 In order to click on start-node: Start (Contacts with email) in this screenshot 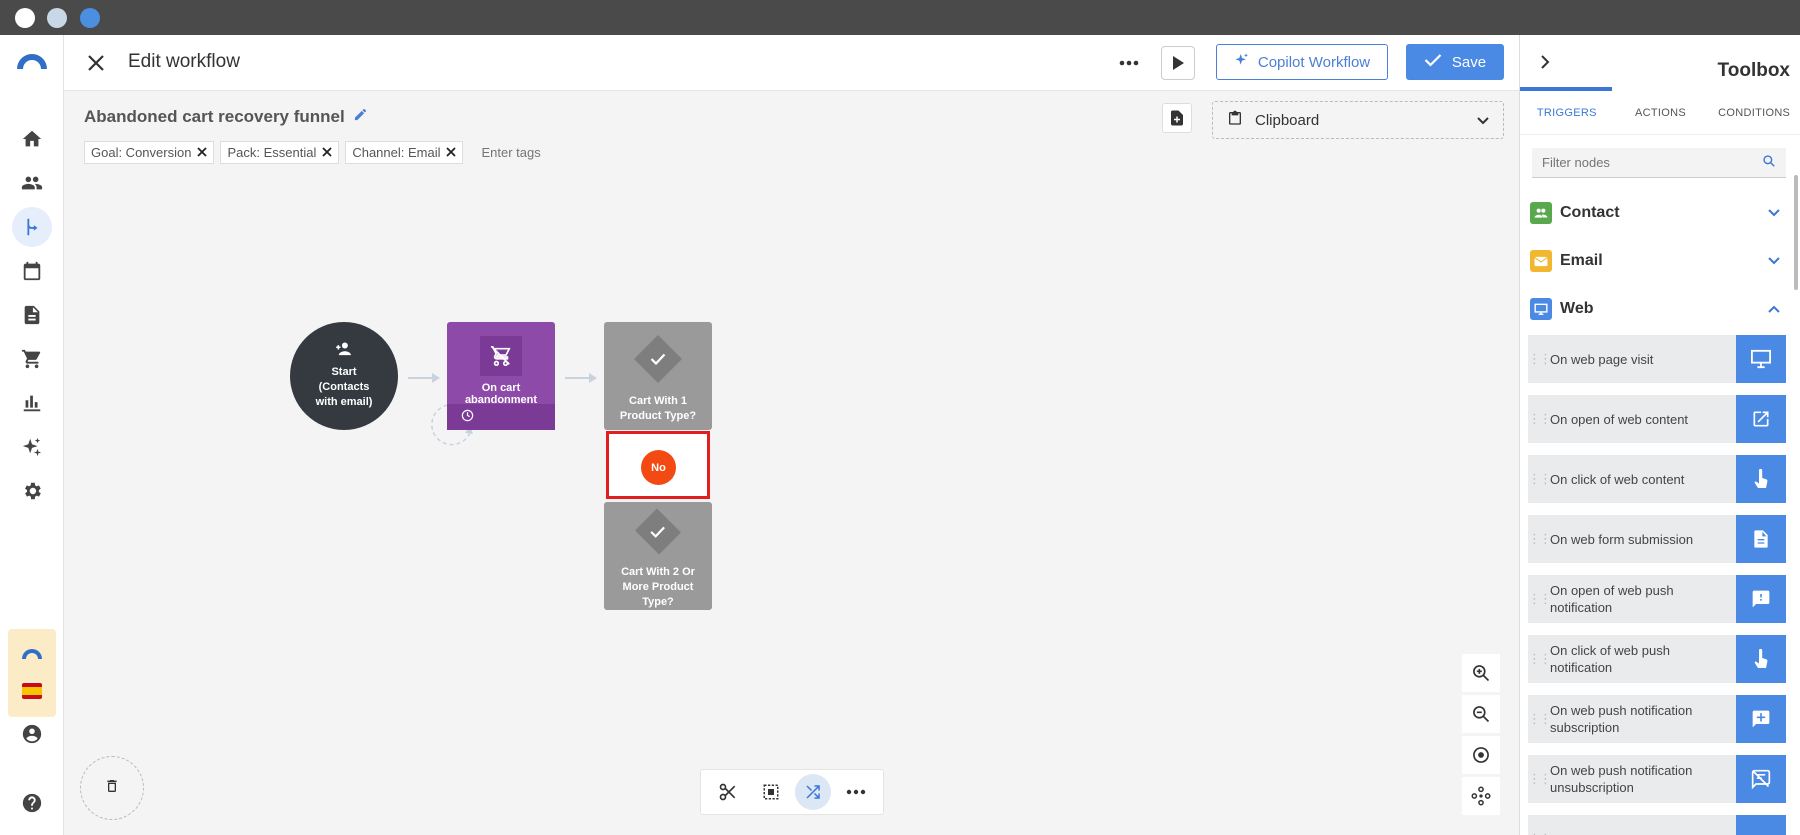, I will do `click(344, 376)`.